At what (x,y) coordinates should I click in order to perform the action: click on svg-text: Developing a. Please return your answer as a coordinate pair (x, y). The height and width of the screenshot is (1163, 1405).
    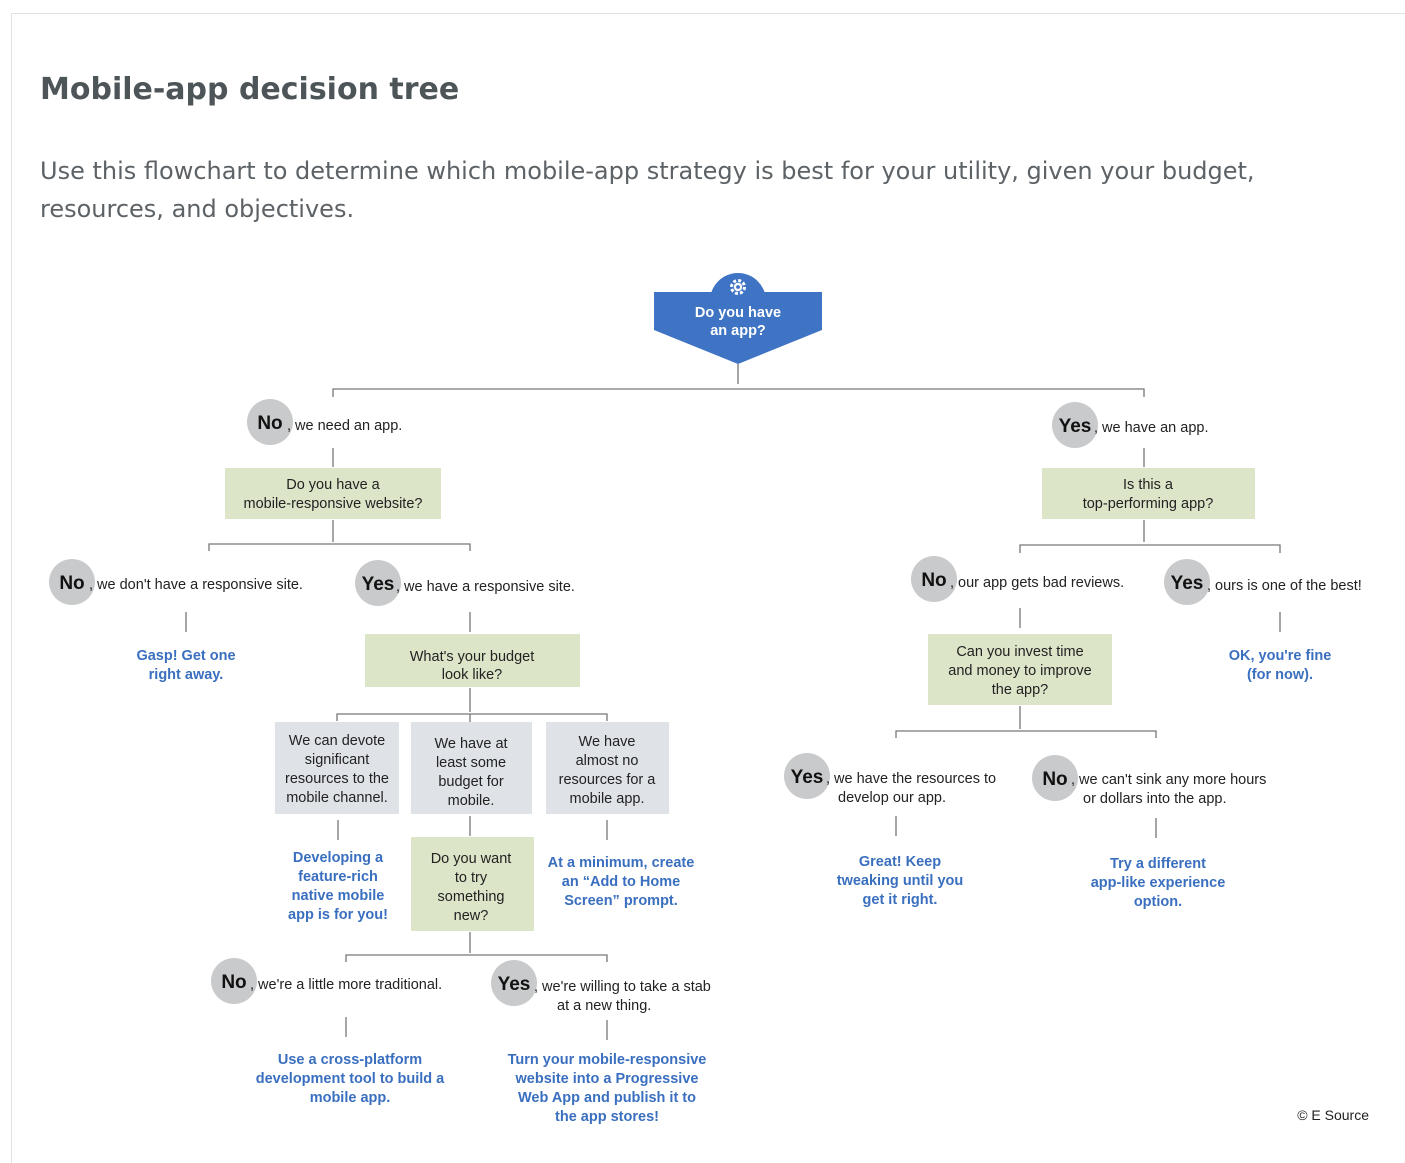
    Looking at the image, I should click on (338, 858).